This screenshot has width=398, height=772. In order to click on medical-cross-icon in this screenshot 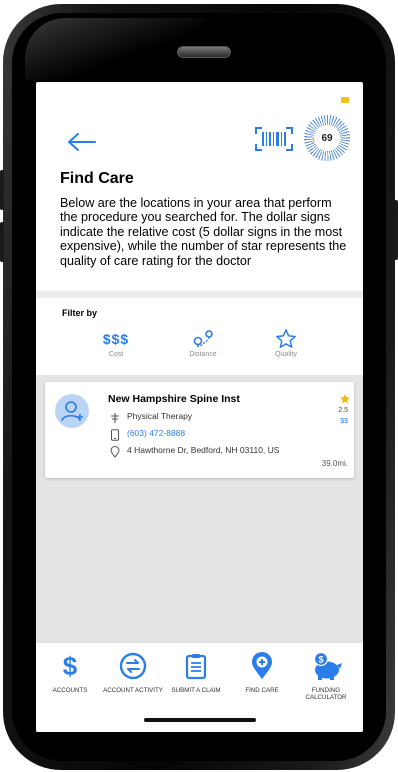, I will do `click(115, 418)`.